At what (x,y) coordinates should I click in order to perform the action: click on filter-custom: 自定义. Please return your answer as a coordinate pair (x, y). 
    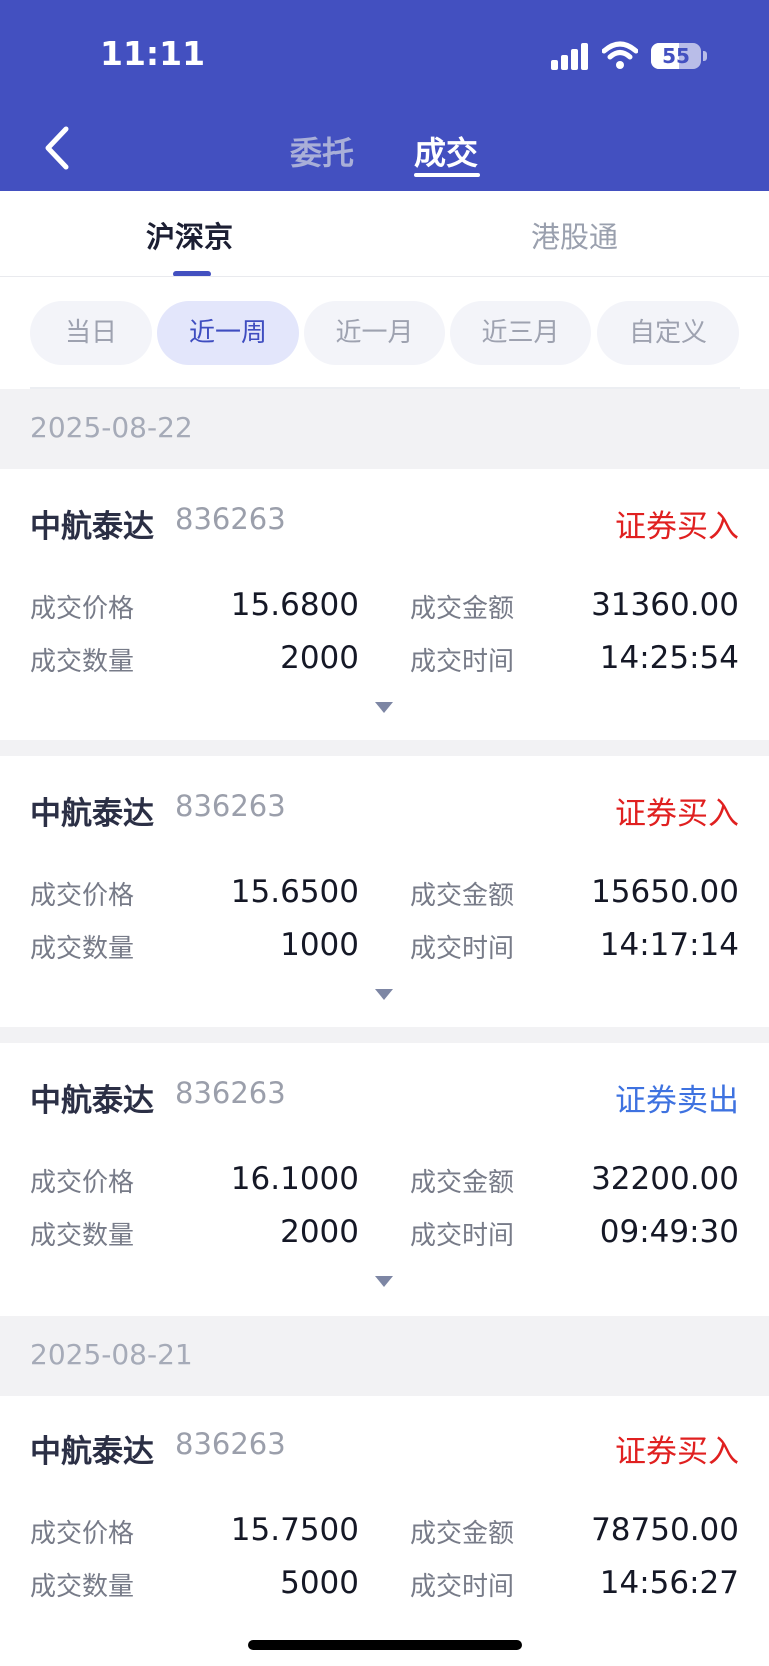
    Looking at the image, I should click on (668, 333).